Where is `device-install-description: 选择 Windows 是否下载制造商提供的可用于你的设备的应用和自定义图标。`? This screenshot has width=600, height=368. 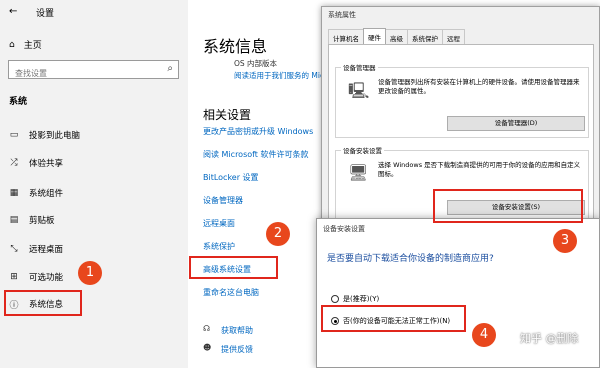 device-install-description: 选择 Windows 是否下载制造商提供的可用于你的设备的应用和自定义图标。 is located at coordinates (479, 169).